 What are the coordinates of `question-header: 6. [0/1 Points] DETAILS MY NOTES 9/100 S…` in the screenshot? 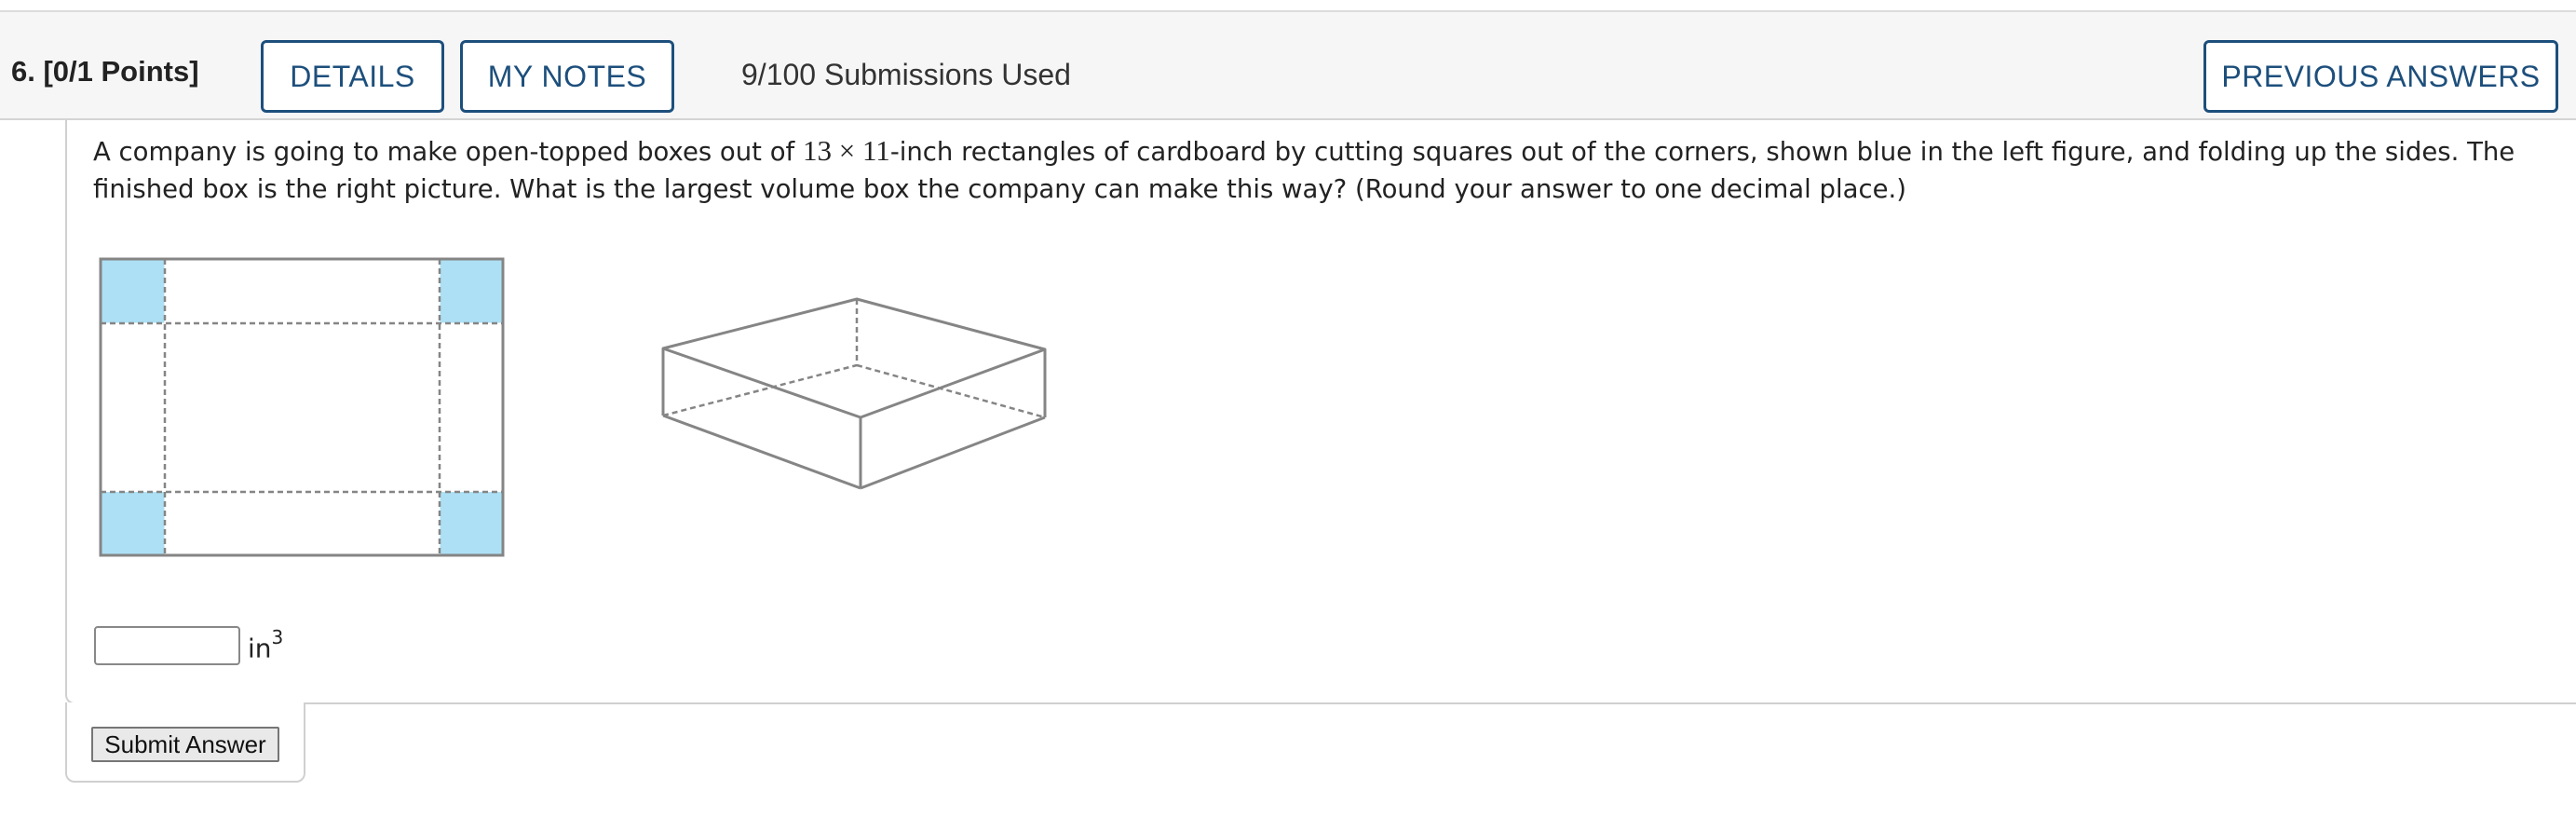 It's located at (1288, 66).